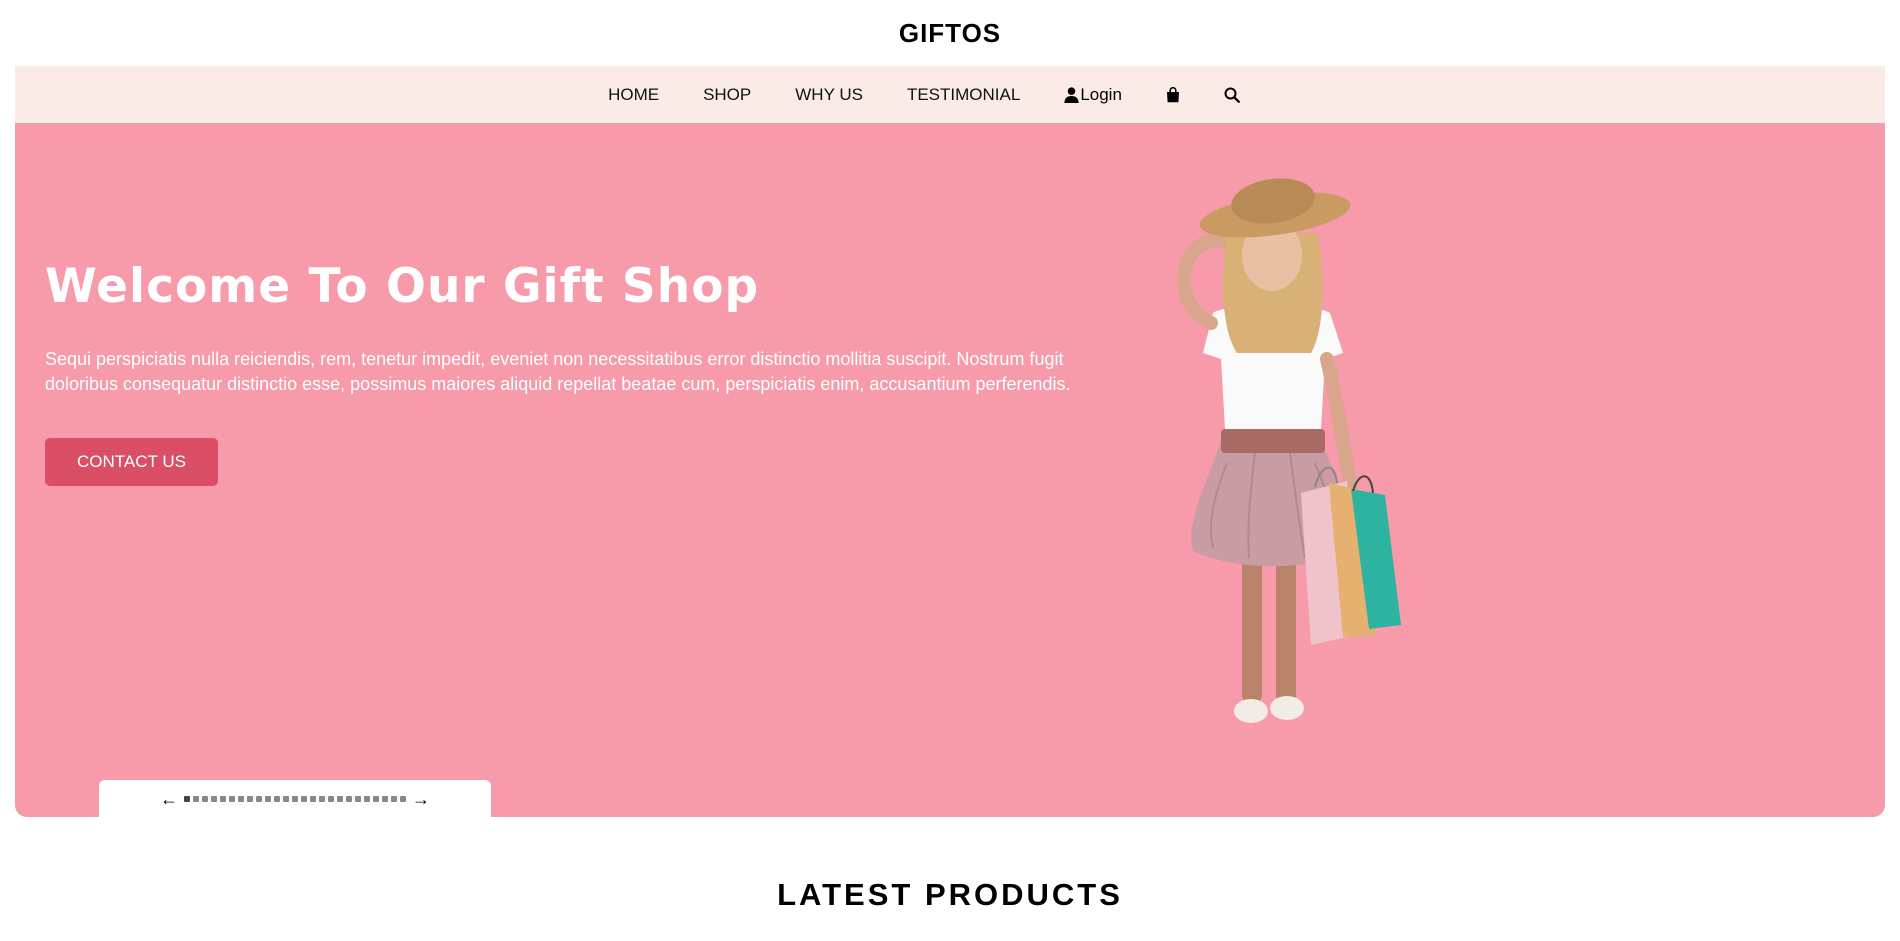  I want to click on contact-us-button: CONTACT US, so click(131, 462).